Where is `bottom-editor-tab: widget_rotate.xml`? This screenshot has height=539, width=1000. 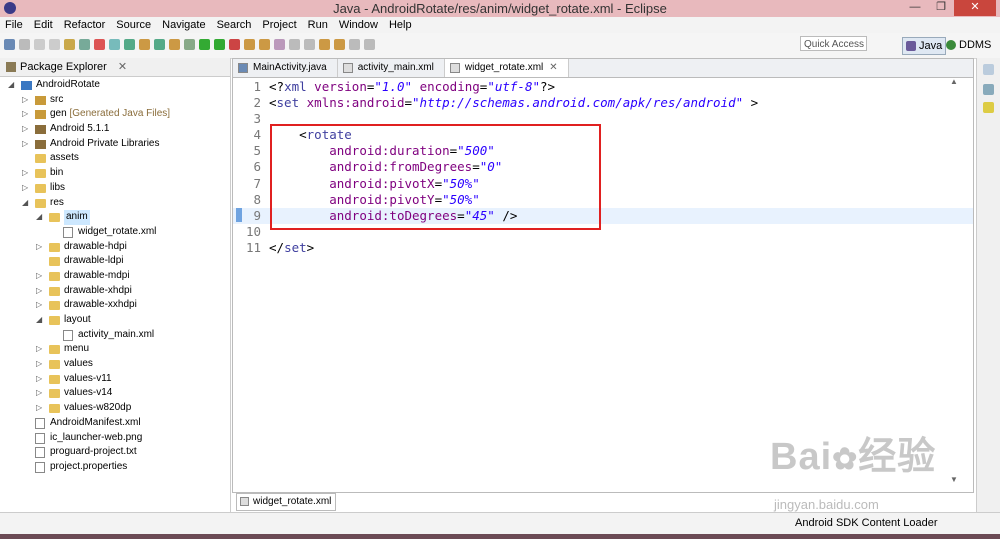
bottom-editor-tab: widget_rotate.xml is located at coordinates (286, 502).